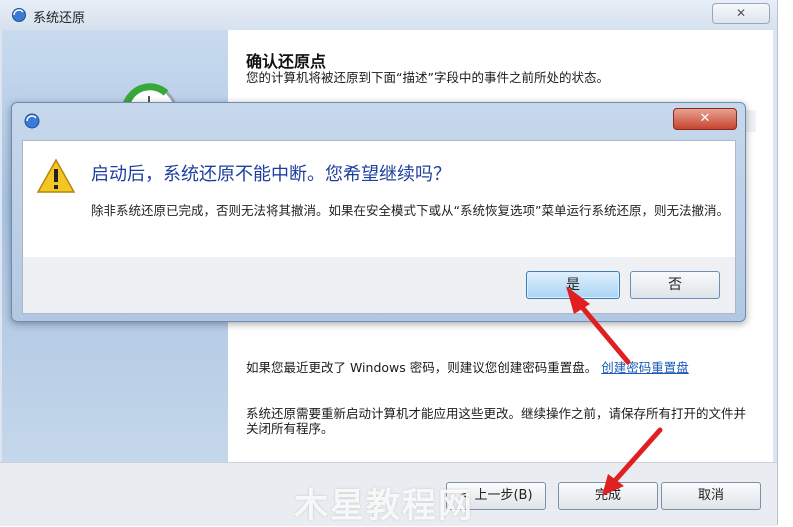  Describe the element at coordinates (573, 285) in the screenshot. I see `yes-button: 是` at that location.